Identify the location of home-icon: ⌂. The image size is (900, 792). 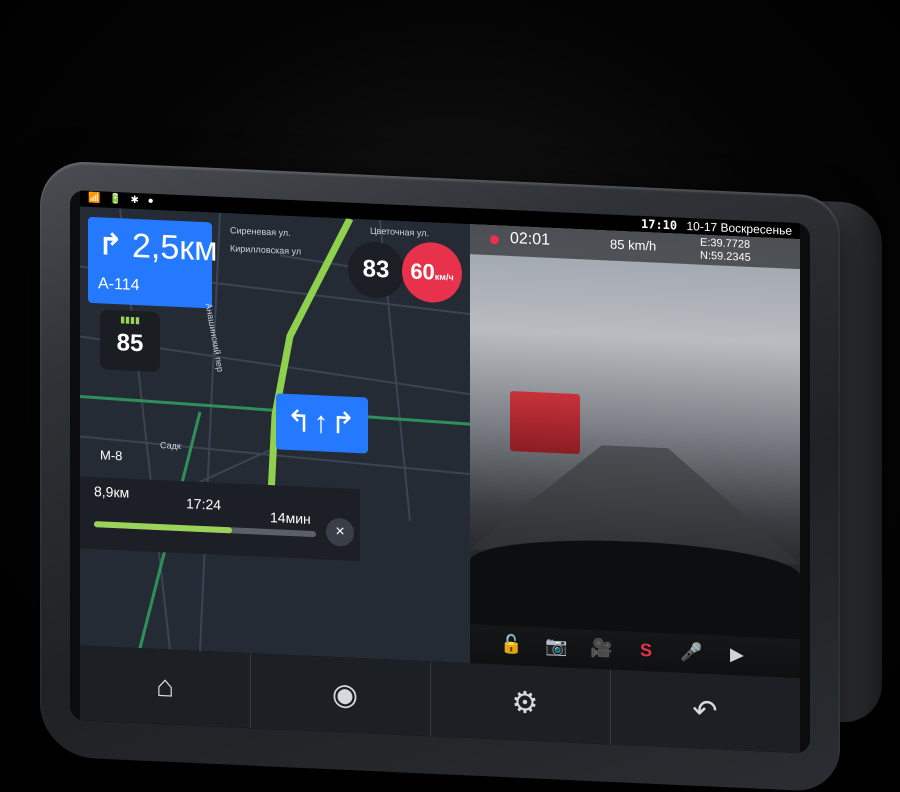
(165, 687).